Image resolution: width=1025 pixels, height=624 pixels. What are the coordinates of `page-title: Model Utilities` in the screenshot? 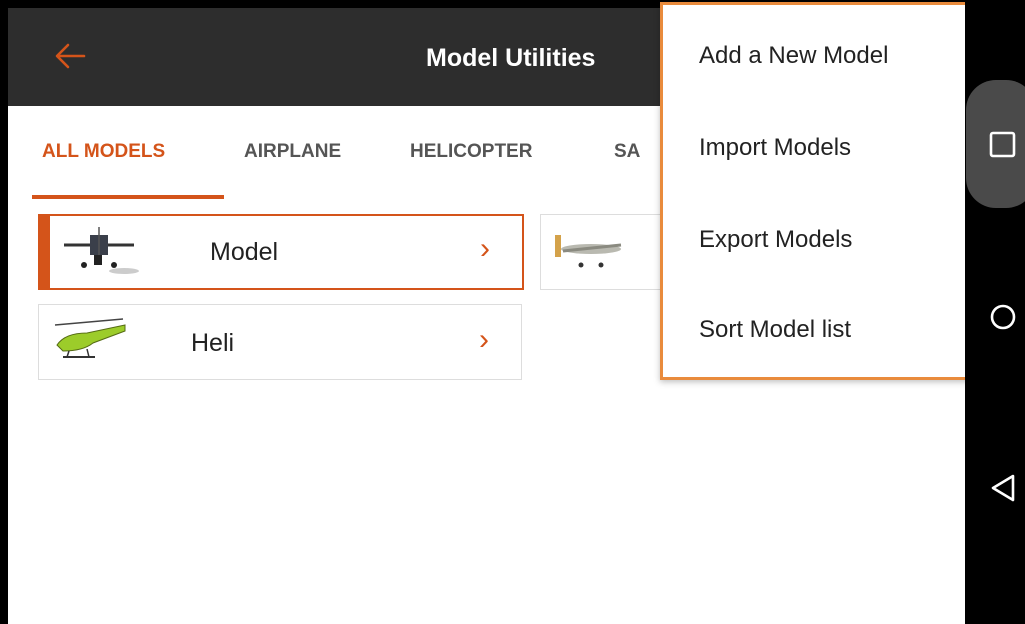 It's located at (511, 58).